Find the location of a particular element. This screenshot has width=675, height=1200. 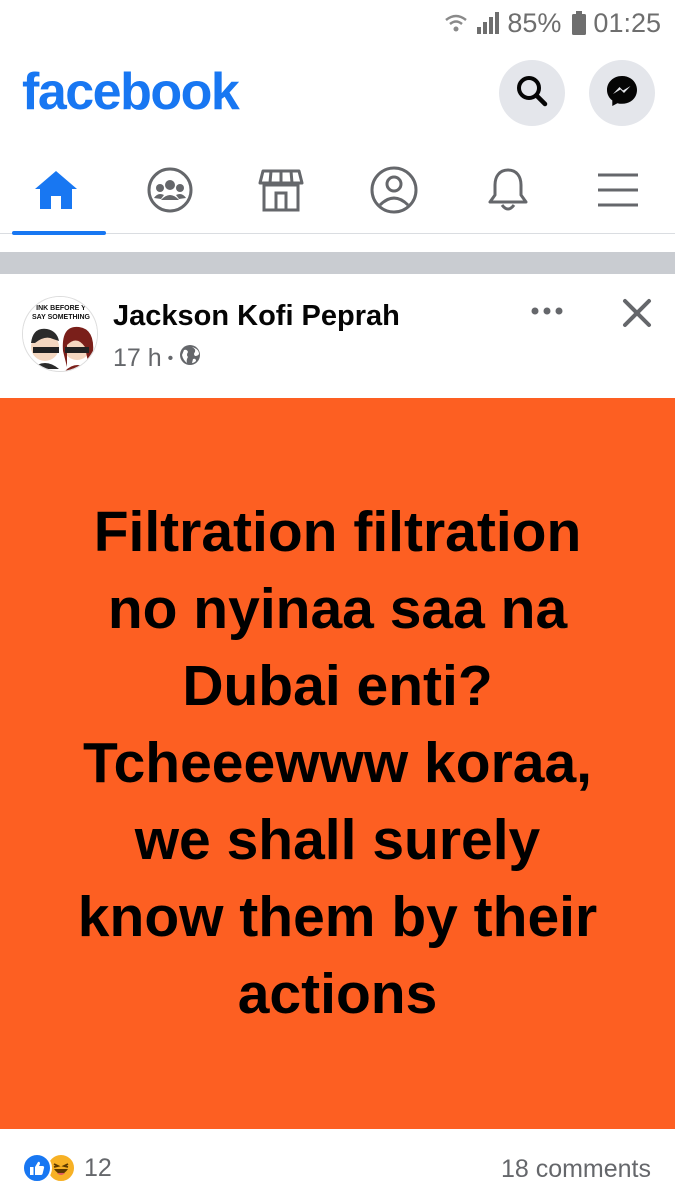

nav-bar is located at coordinates (337, 192).